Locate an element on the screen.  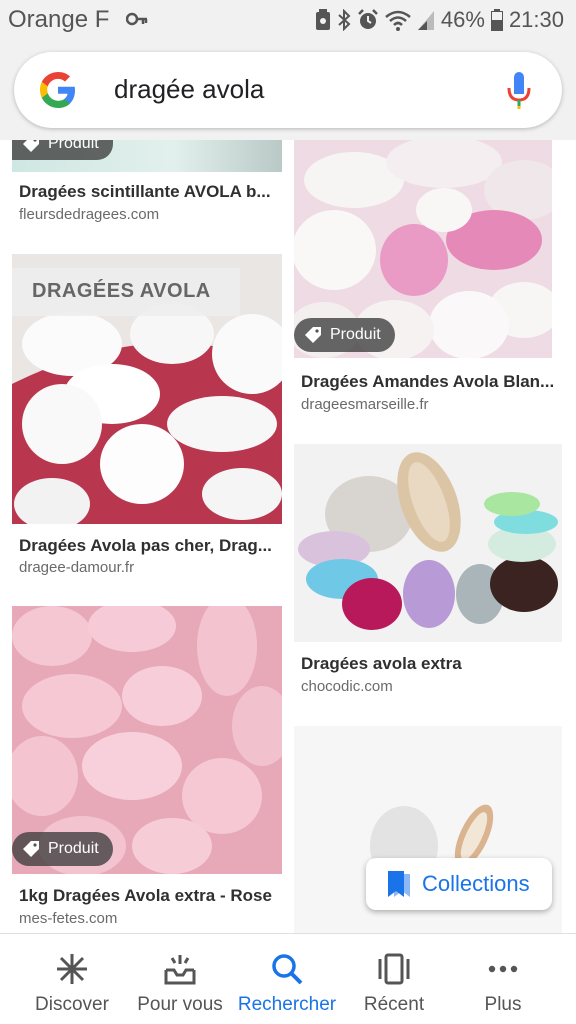
result-source-1: fleursdedragees.com is located at coordinates (89, 214).